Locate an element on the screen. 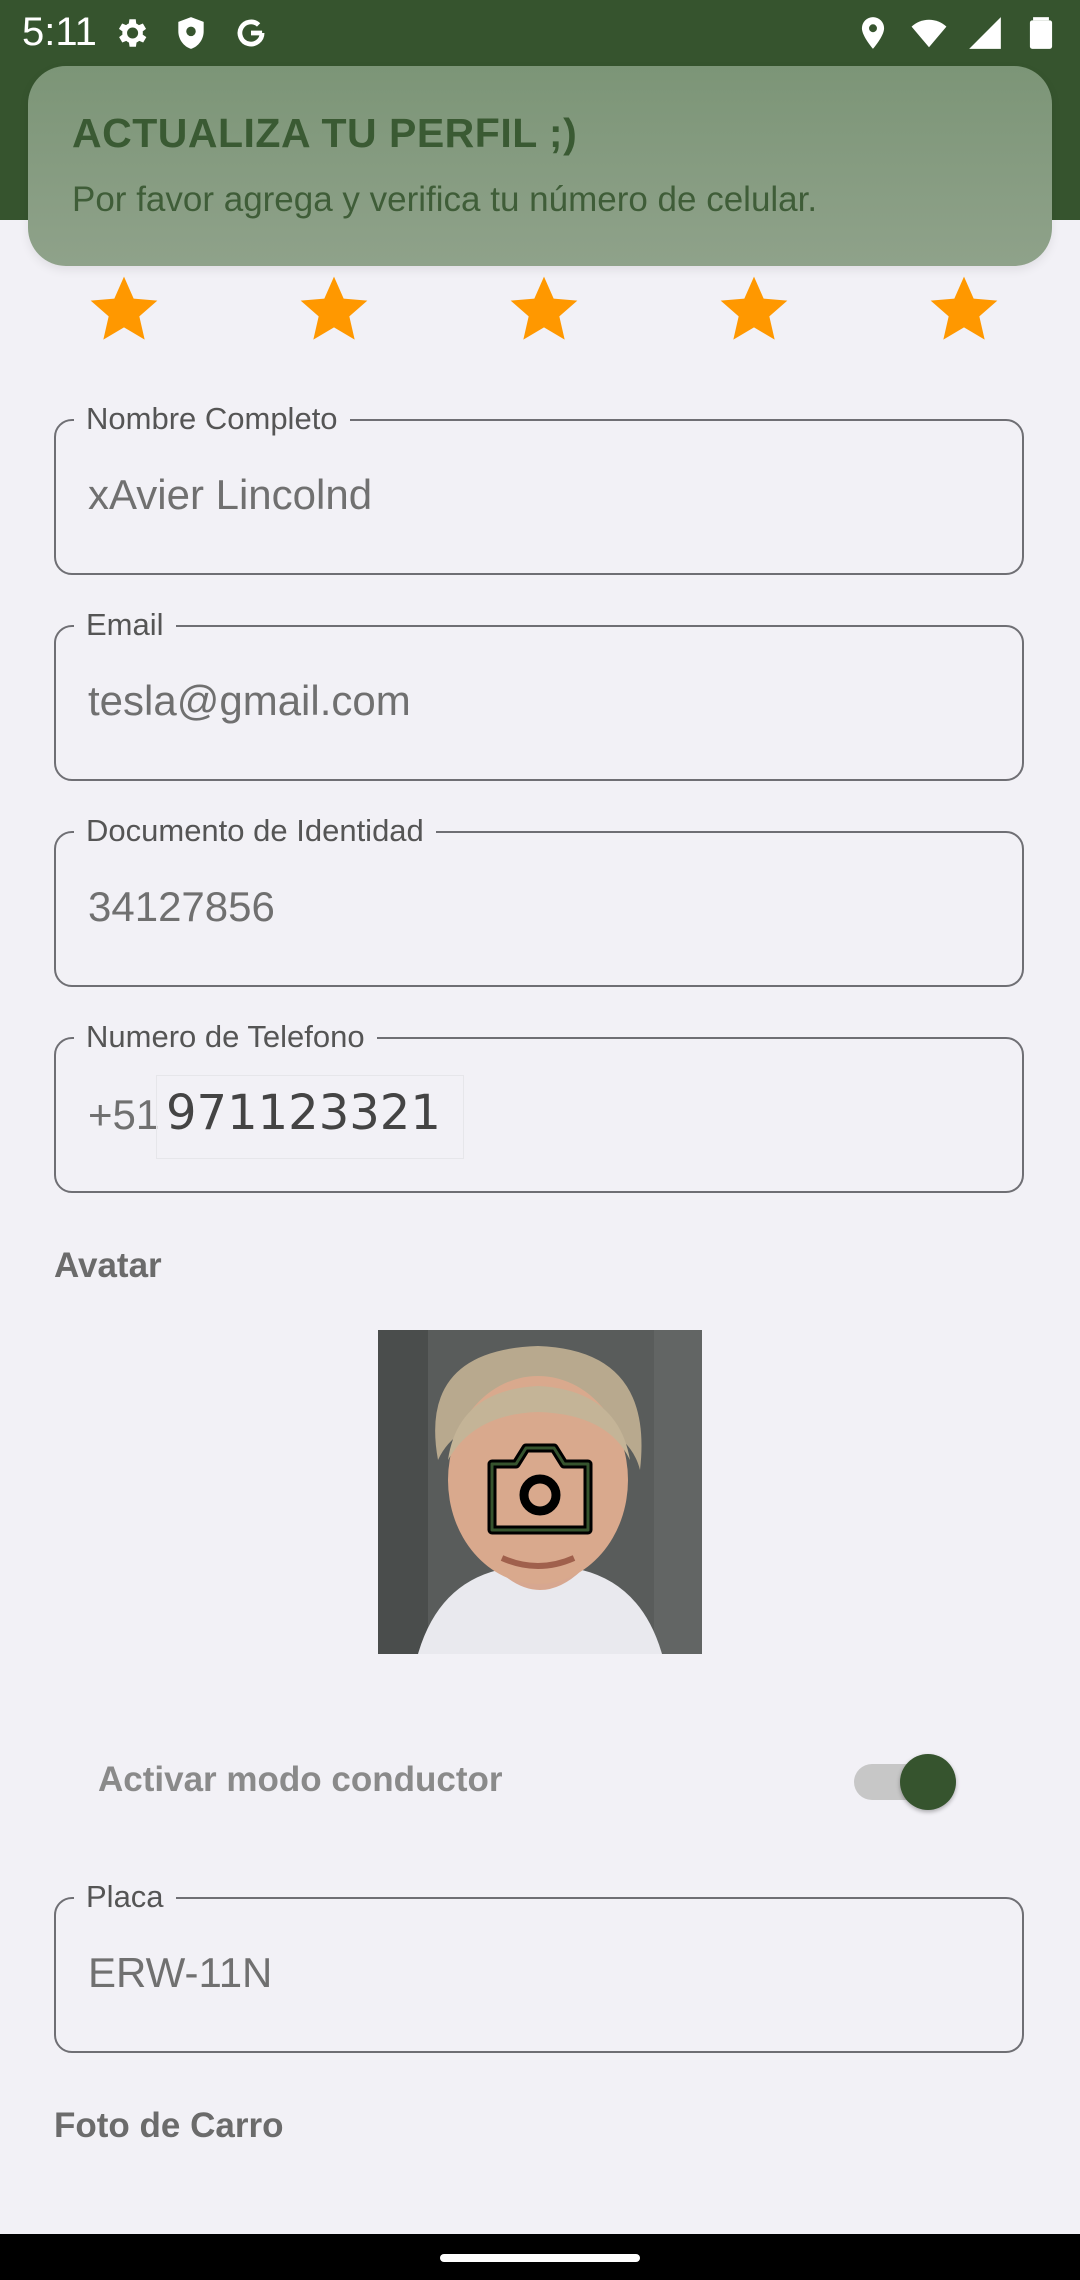 This screenshot has width=1080, height=2280. status-time: 5:11 is located at coordinates (59, 32).